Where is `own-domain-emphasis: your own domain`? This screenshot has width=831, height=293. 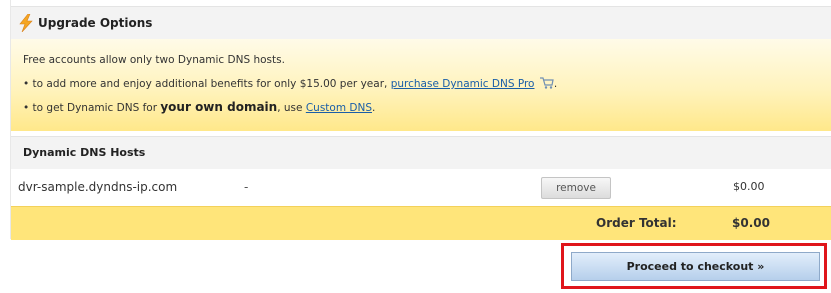 own-domain-emphasis: your own domain is located at coordinates (219, 107).